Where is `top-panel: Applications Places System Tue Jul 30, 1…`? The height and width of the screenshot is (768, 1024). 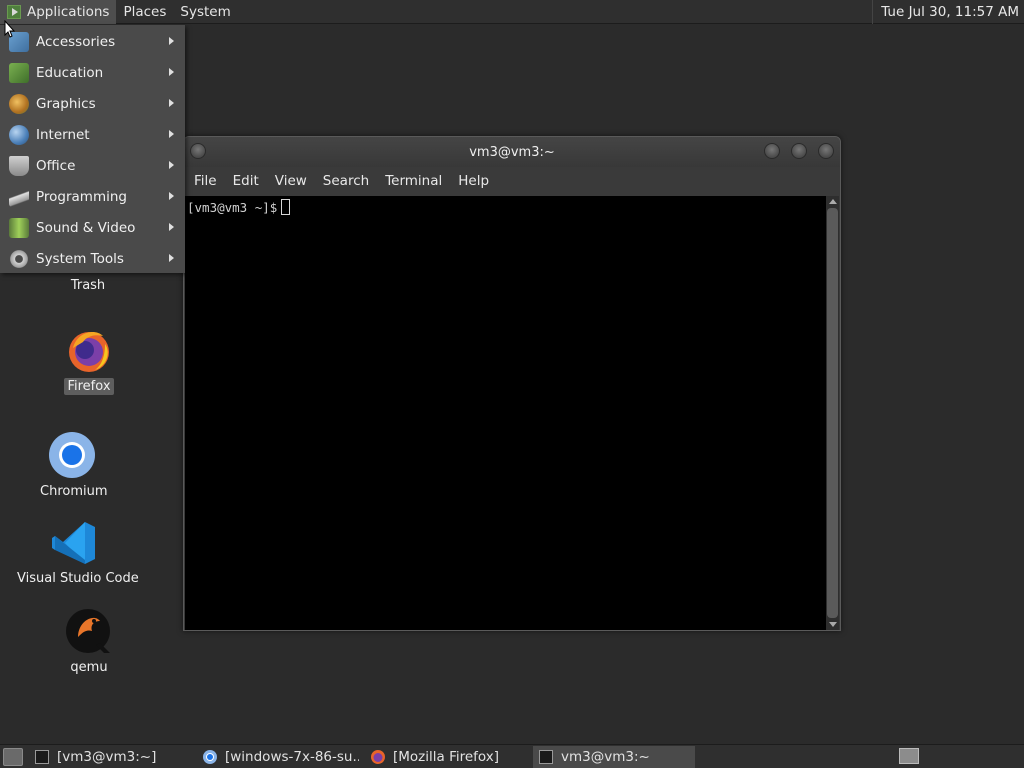 top-panel: Applications Places System Tue Jul 30, 1… is located at coordinates (512, 12).